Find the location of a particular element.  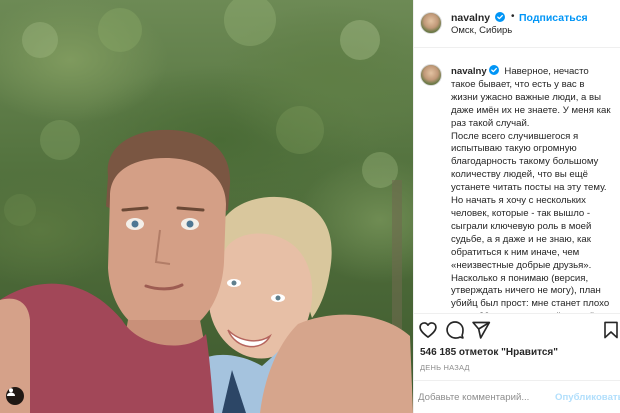

user-tag-icon is located at coordinates (11, 392).